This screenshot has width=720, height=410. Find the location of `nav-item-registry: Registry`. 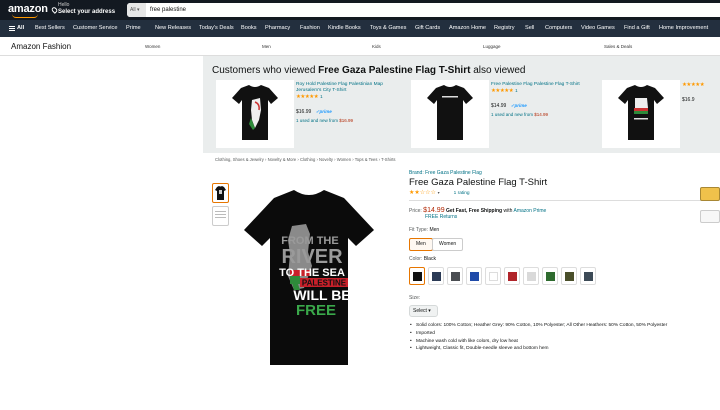

nav-item-registry: Registry is located at coordinates (504, 28).